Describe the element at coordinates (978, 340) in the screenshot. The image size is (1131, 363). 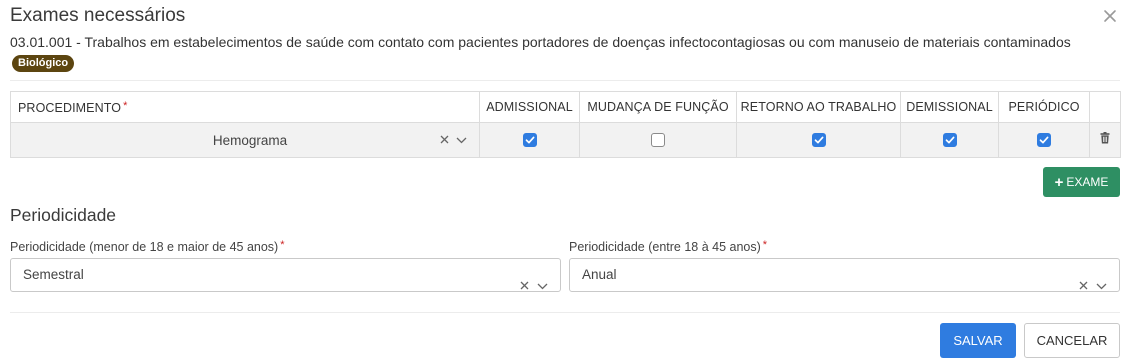
I see `save-button: SALVAR` at that location.